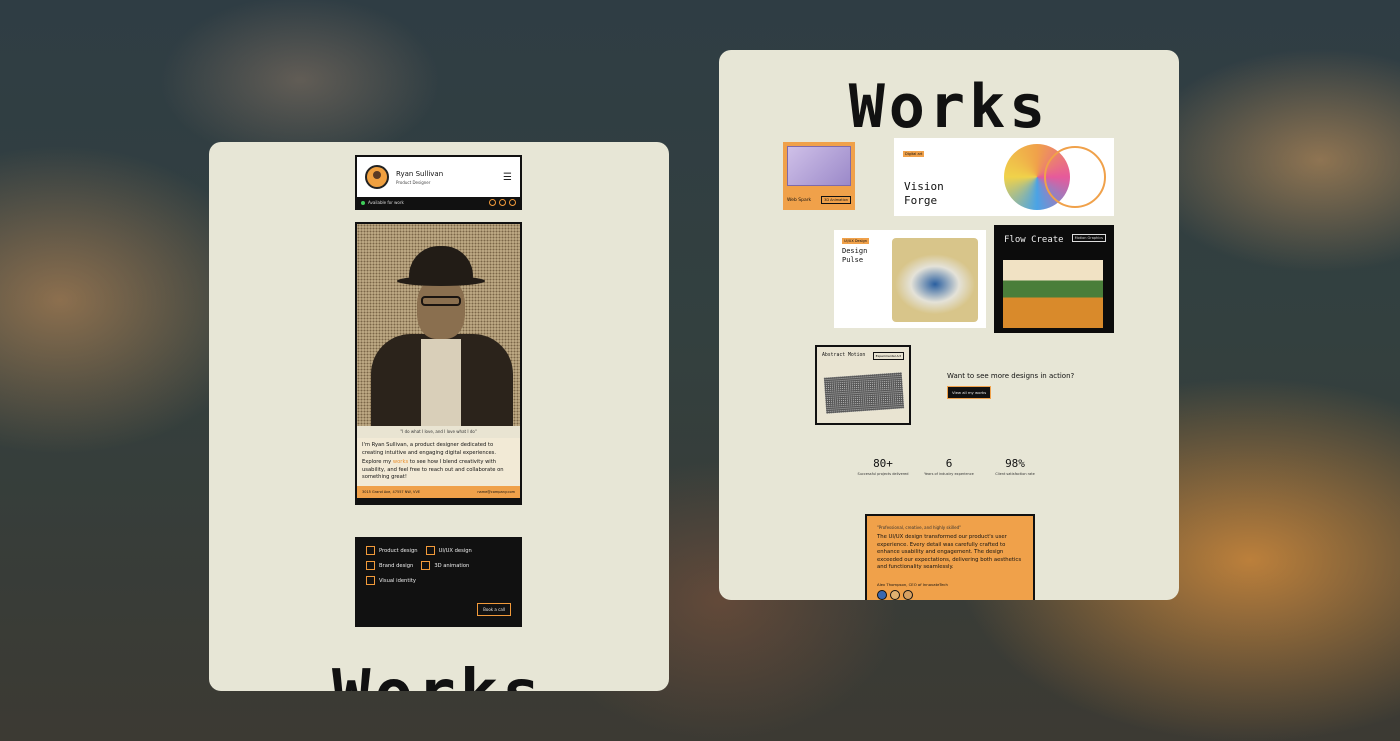 The width and height of the screenshot is (1400, 741). Describe the element at coordinates (914, 154) in the screenshot. I see `project-tag: Digital art` at that location.